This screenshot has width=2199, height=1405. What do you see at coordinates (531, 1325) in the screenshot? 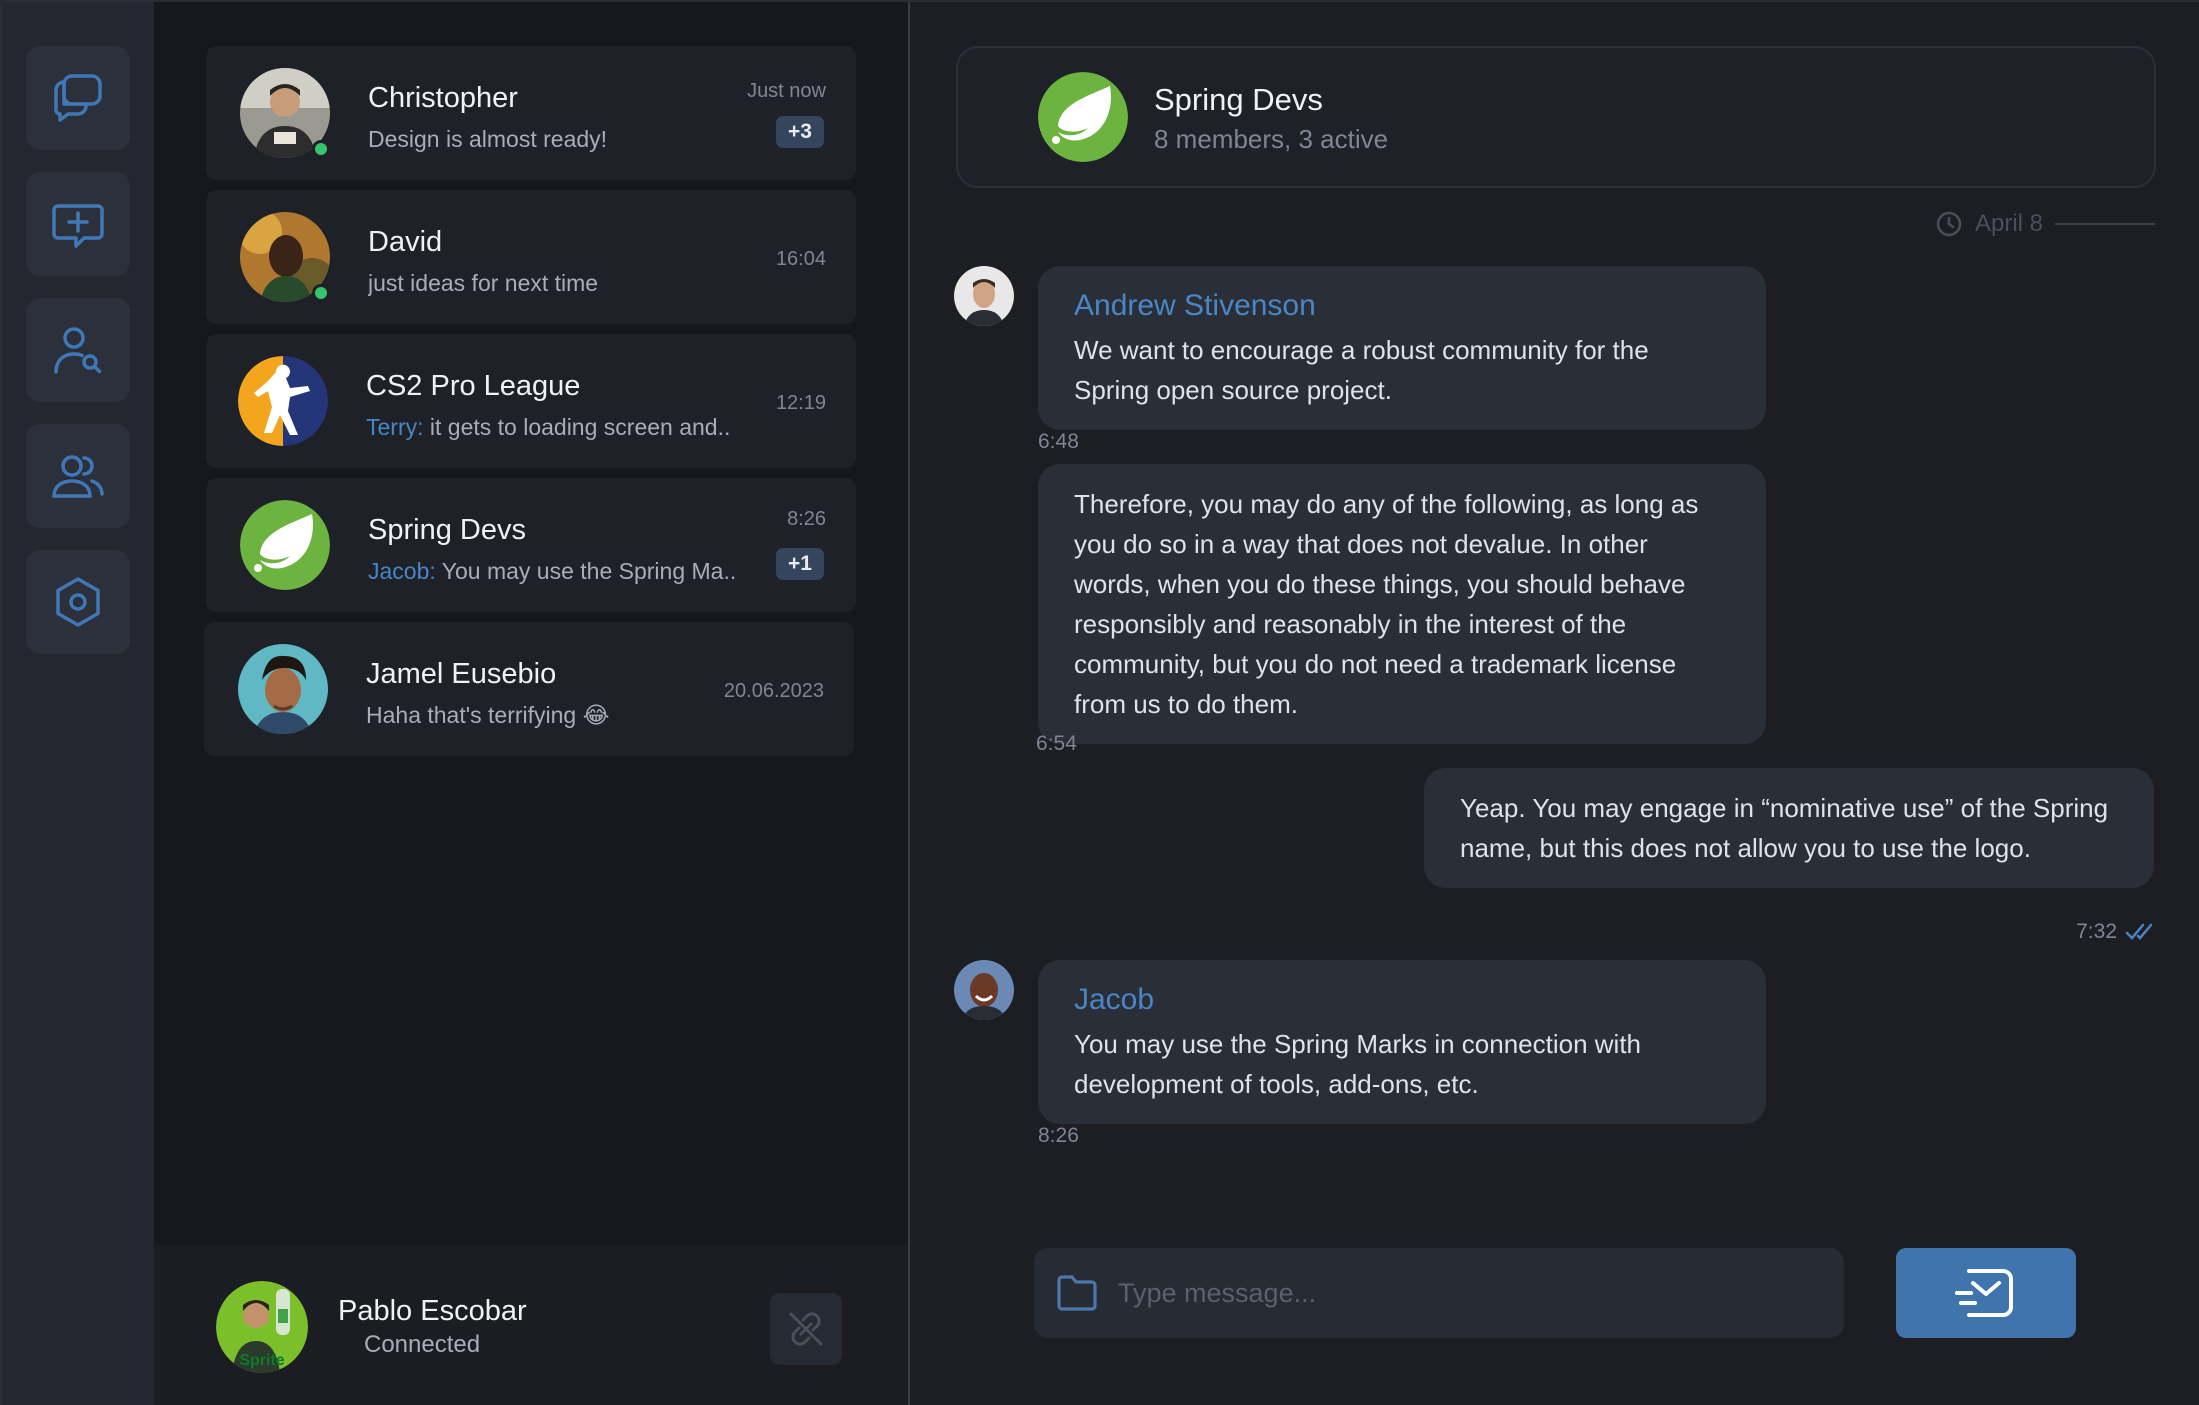
I see `current-user-bar: Sprite Pablo Escobar Connected` at bounding box center [531, 1325].